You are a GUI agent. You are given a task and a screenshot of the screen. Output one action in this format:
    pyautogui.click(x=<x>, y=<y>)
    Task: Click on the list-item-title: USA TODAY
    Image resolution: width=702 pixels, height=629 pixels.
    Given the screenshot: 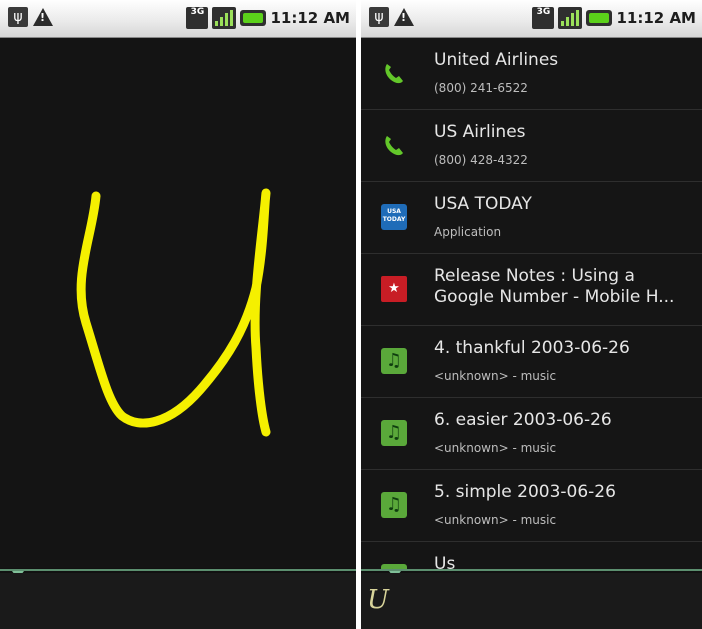 What is the action you would take?
    pyautogui.click(x=483, y=204)
    